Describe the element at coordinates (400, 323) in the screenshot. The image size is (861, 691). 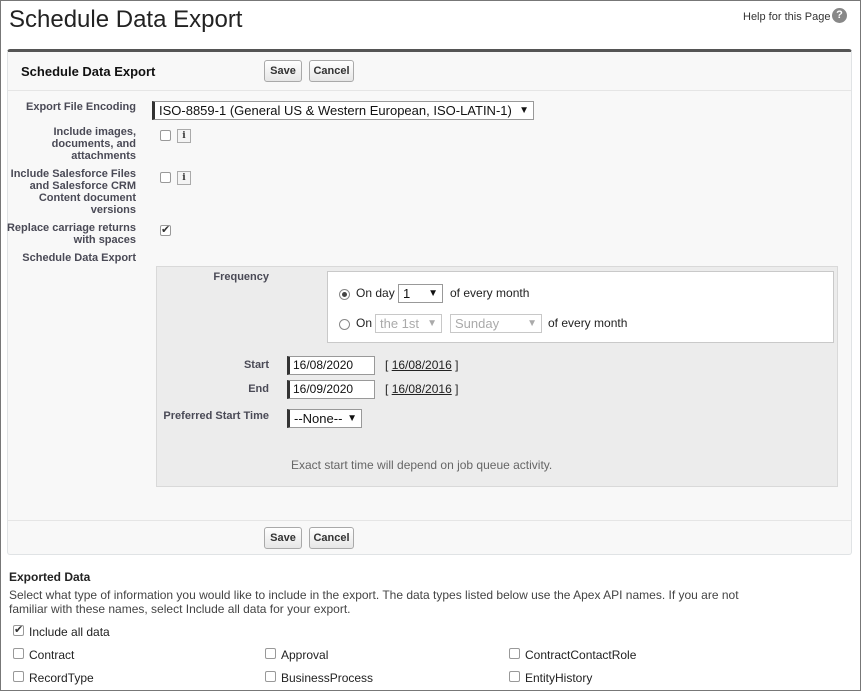
I see `ordinal-select-value: the 1st` at that location.